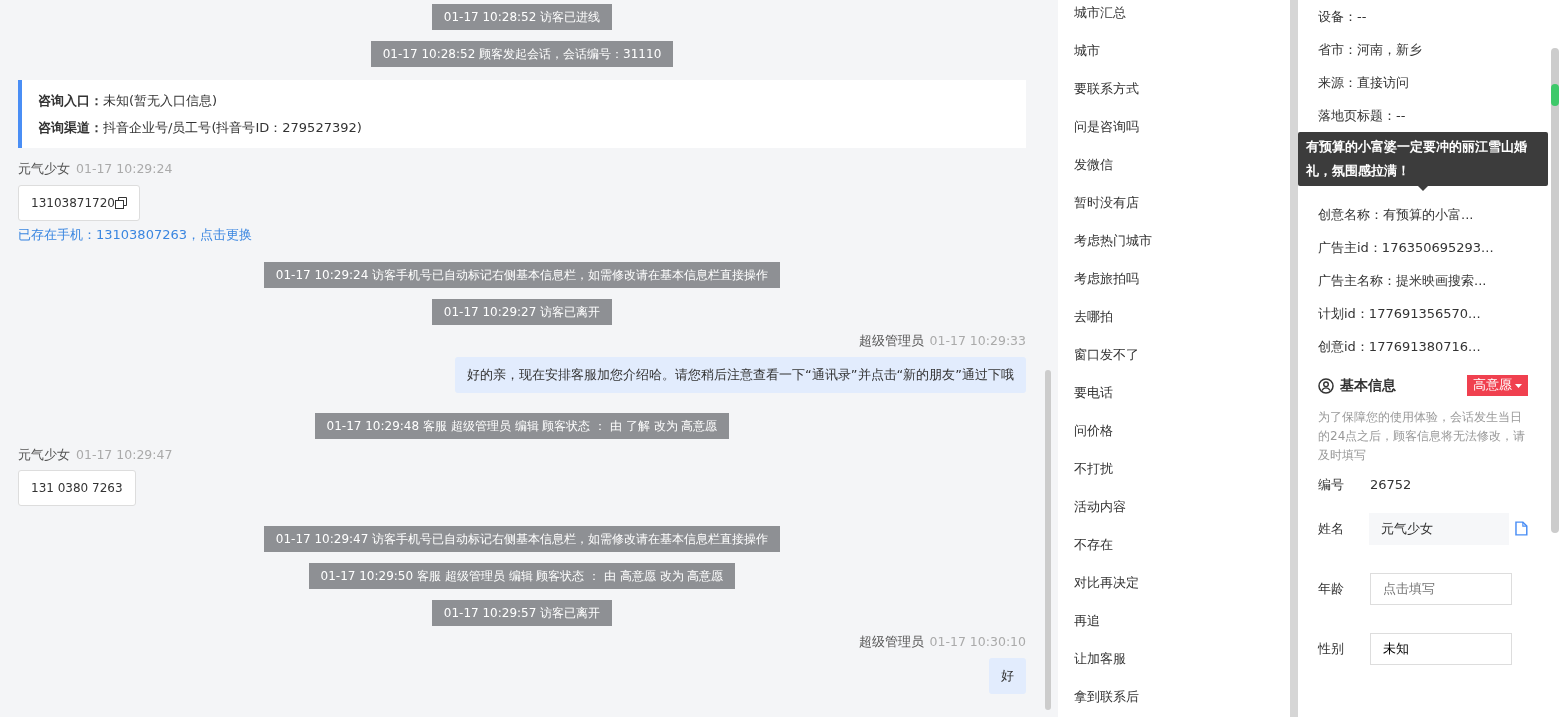 Image resolution: width=1563 pixels, height=717 pixels. What do you see at coordinates (1174, 469) in the screenshot?
I see `quick-reply-item: 不打扰` at bounding box center [1174, 469].